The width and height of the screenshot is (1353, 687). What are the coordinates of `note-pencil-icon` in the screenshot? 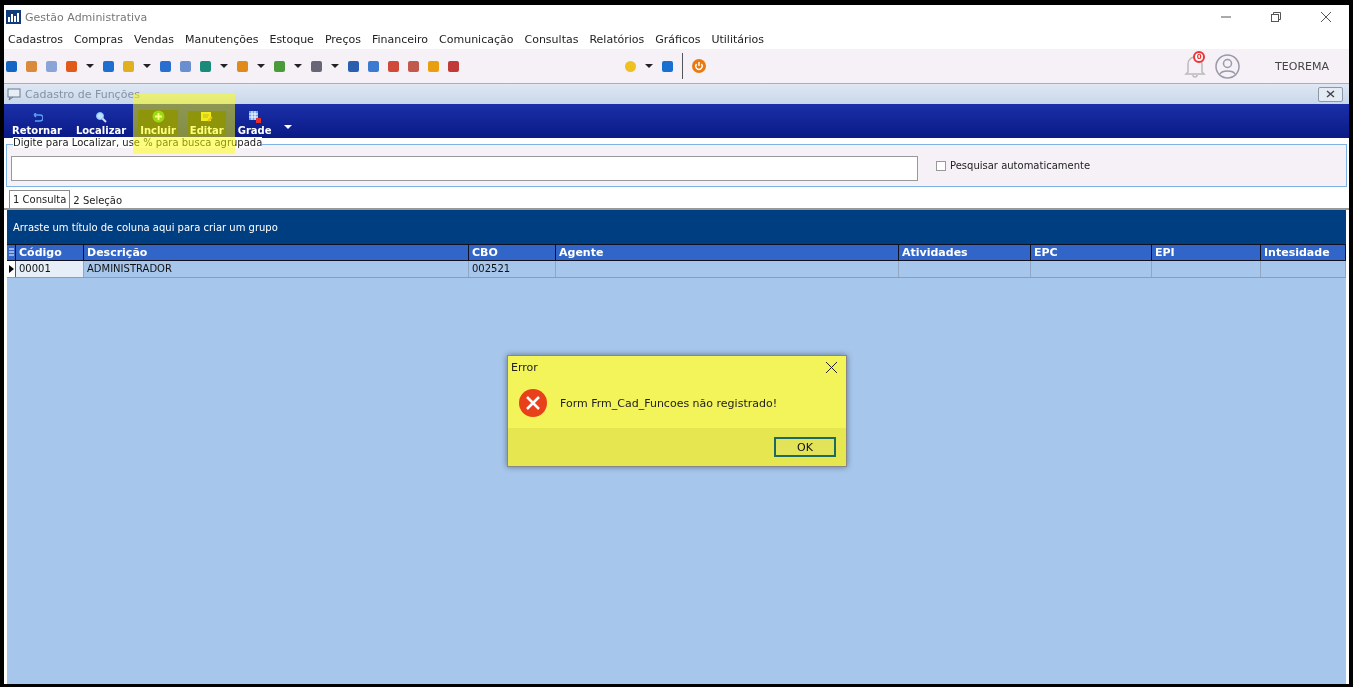 It's located at (207, 117).